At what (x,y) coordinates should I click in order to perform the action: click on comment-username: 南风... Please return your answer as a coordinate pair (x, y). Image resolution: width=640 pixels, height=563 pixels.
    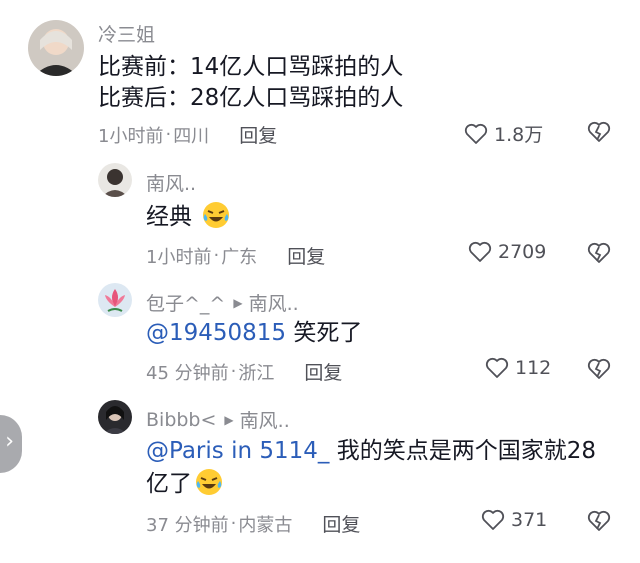
    Looking at the image, I should click on (171, 182).